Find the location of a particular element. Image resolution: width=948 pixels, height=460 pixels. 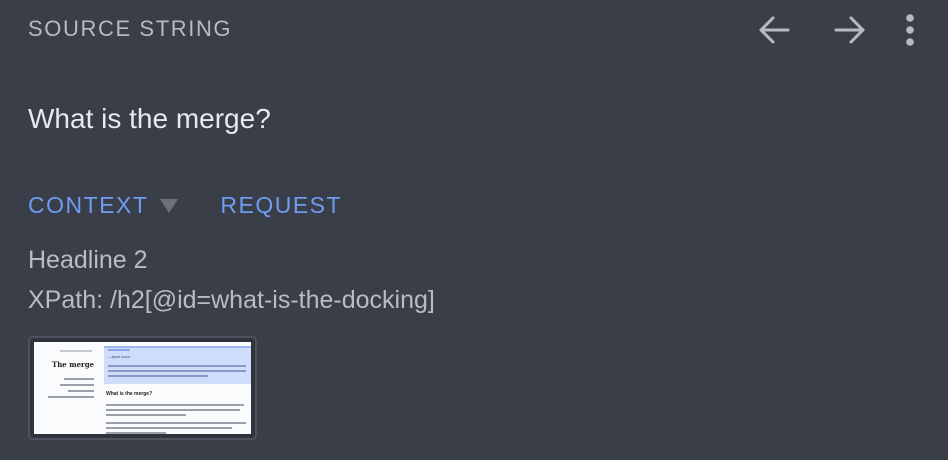

arrow-right-icon is located at coordinates (849, 30).